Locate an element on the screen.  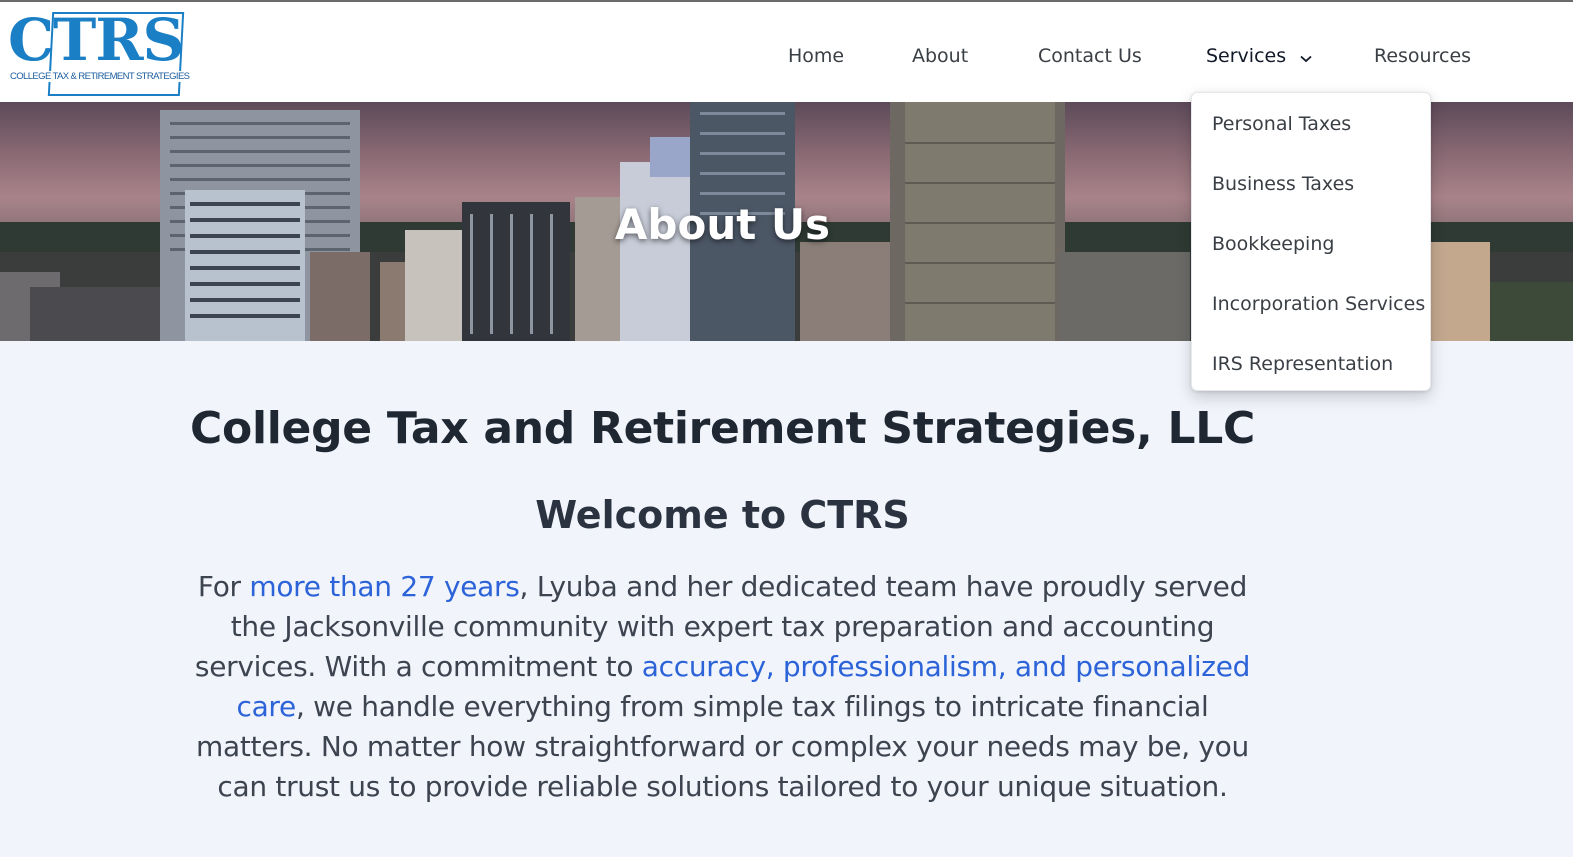
logo-tagline: COLLEGE TAX & RETIREMENT STRATEGIES is located at coordinates (101, 76).